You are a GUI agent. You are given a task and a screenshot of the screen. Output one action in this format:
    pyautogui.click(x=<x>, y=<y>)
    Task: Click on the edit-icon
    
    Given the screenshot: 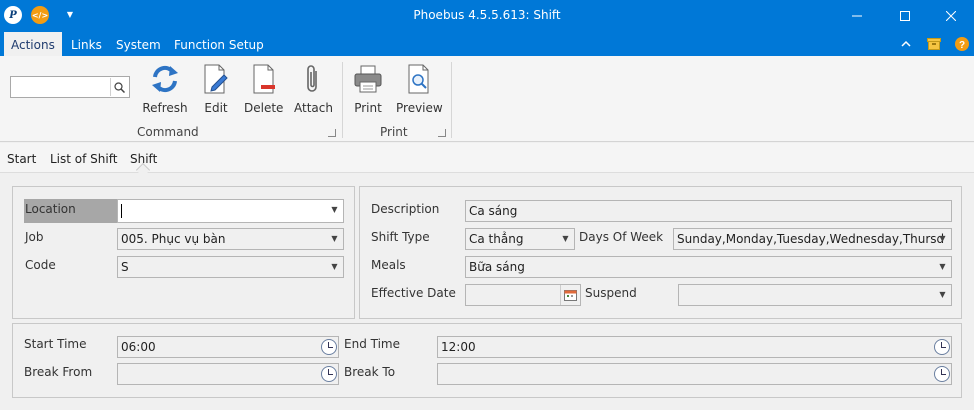 What is the action you would take?
    pyautogui.click(x=216, y=79)
    